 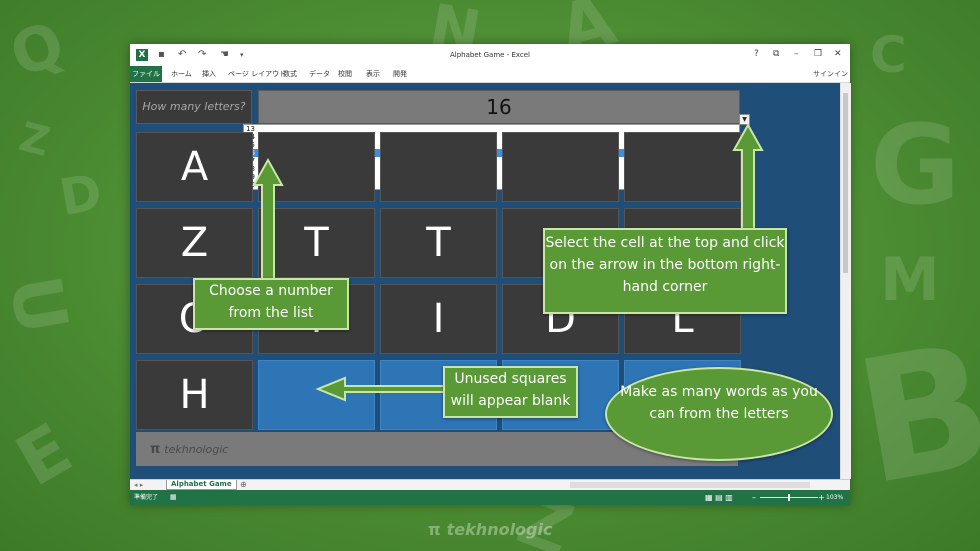 I want to click on letter-count-cell: 16, so click(x=499, y=107).